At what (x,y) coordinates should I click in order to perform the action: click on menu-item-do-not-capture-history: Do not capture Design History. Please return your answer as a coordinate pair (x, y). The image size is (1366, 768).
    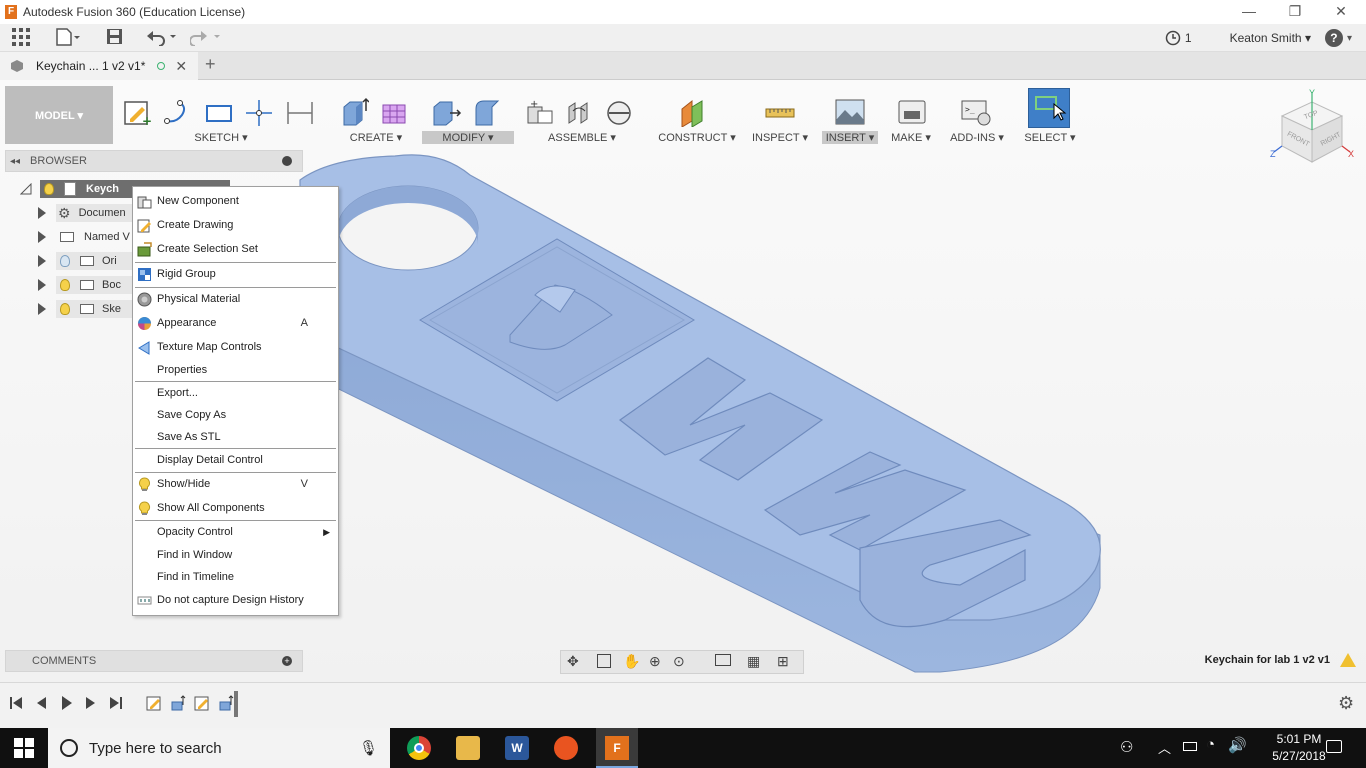
    Looking at the image, I should click on (235, 600).